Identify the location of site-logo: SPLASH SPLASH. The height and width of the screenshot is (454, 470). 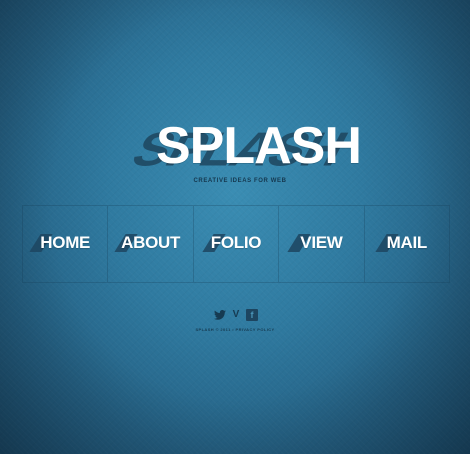
(235, 148).